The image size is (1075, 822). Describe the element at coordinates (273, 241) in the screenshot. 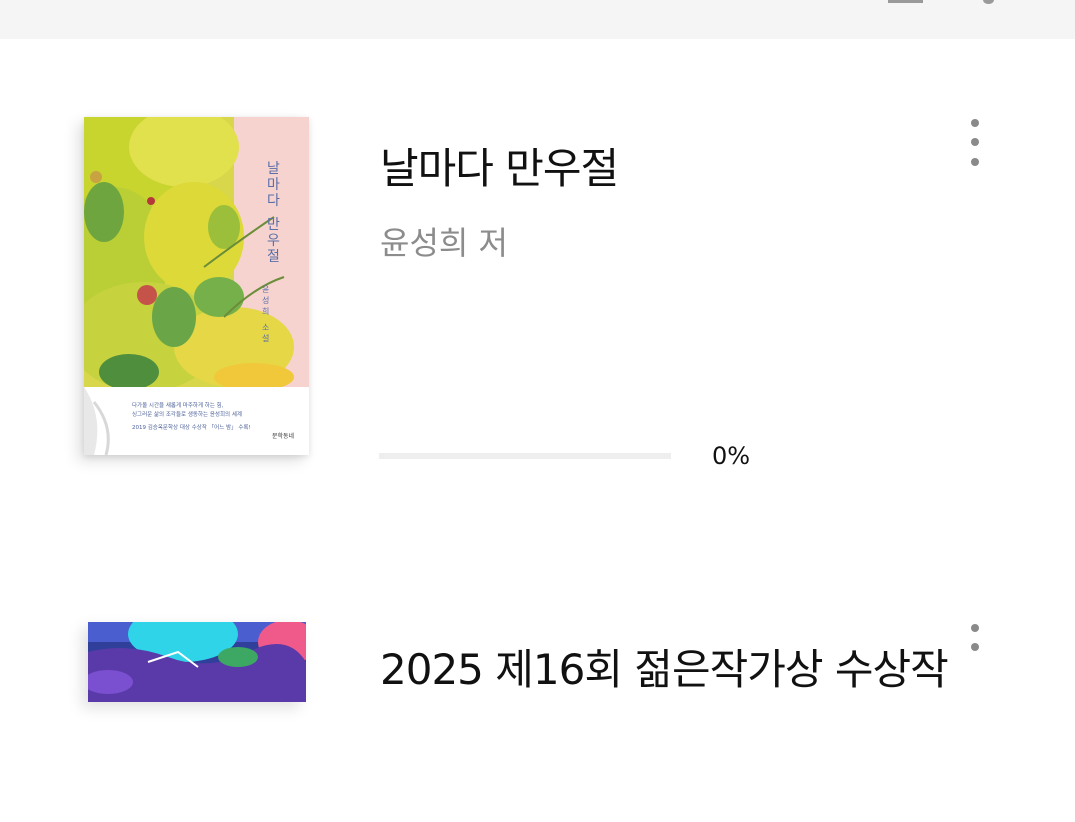

I see `svg-text: 우` at that location.